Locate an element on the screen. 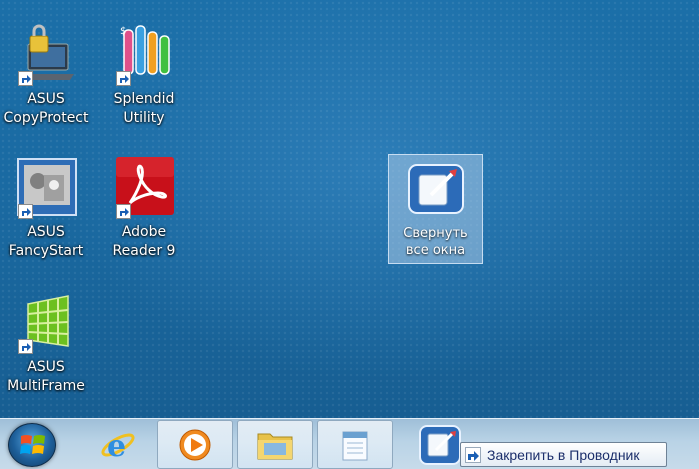 Image resolution: width=699 pixels, height=469 pixels. icon-label-line1: Свернуть is located at coordinates (435, 233).